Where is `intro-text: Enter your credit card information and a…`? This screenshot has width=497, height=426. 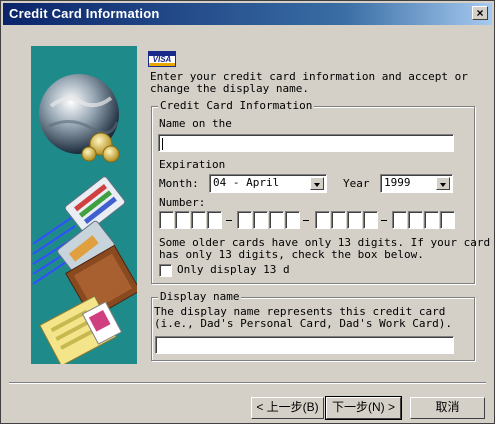
intro-text: Enter your credit card information and a… is located at coordinates (310, 83).